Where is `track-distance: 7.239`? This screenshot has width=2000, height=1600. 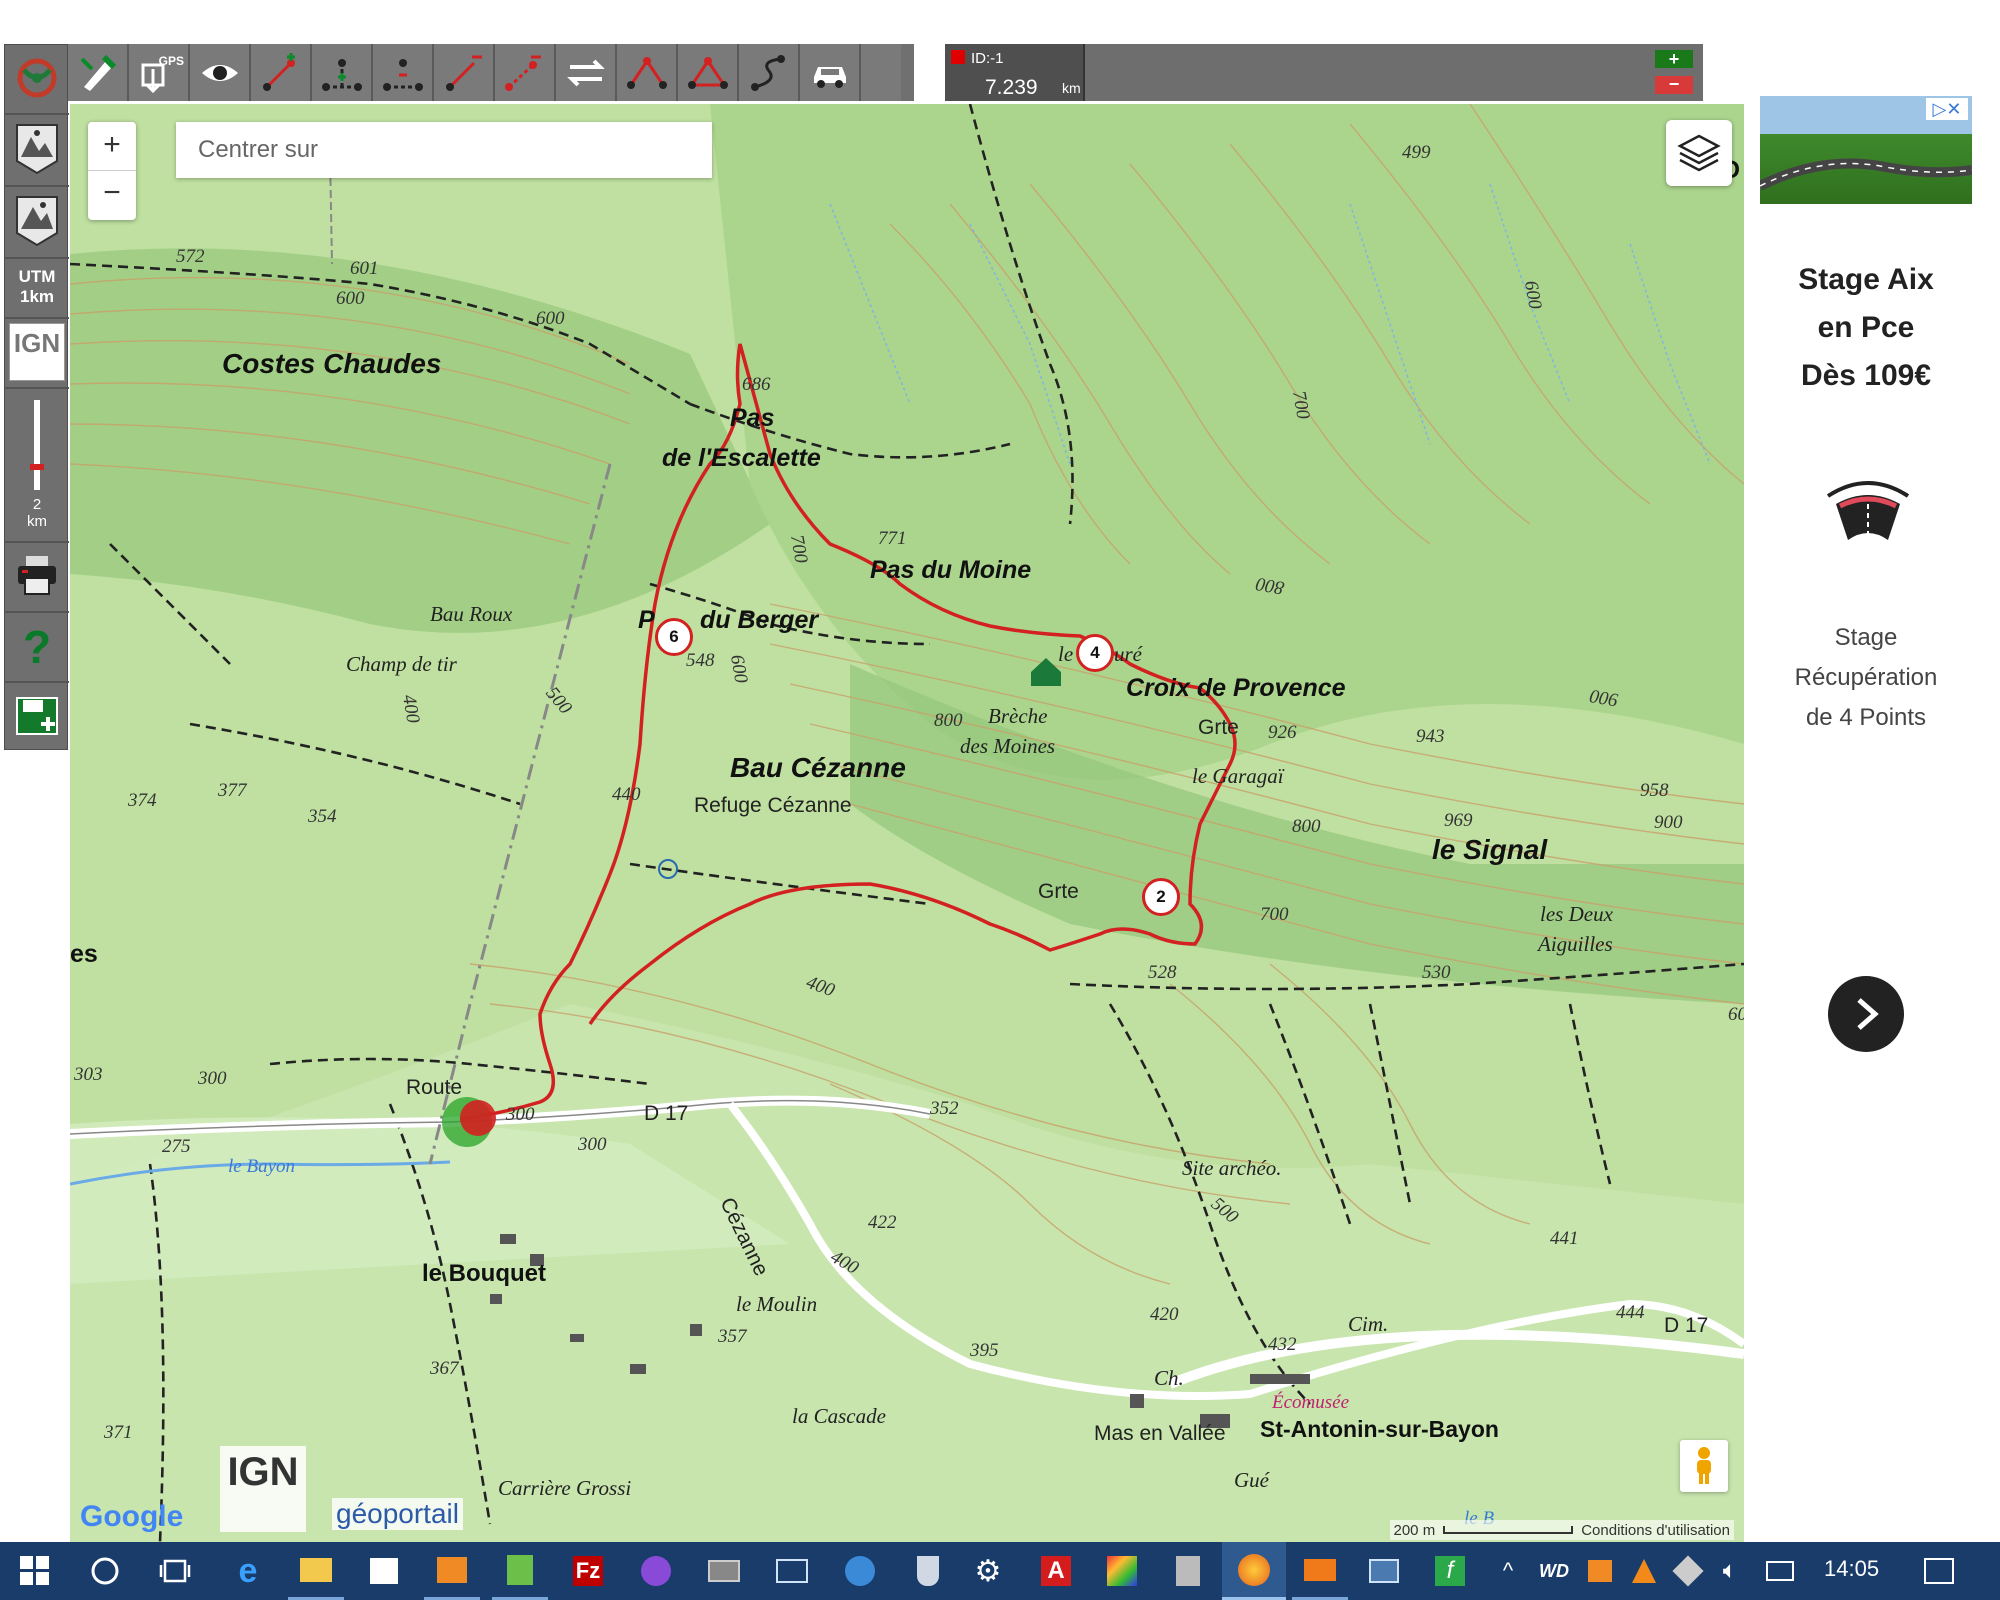 track-distance: 7.239 is located at coordinates (1011, 87).